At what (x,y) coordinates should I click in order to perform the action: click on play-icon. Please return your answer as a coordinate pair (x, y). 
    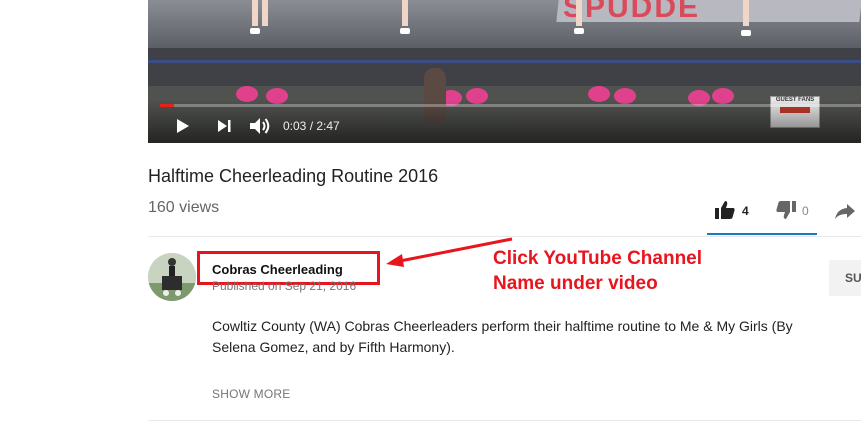
    Looking at the image, I should click on (183, 126).